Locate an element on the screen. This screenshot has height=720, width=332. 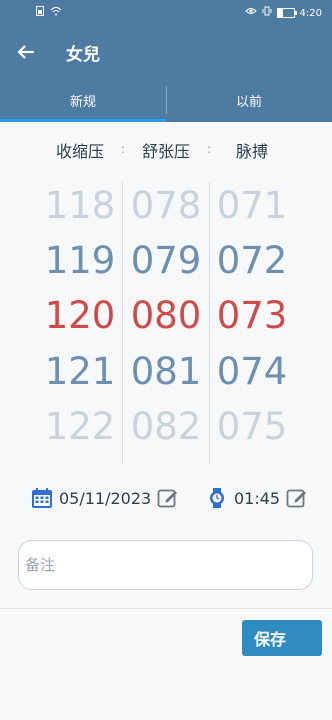
diastolic-selected-value: 080 is located at coordinates (166, 315).